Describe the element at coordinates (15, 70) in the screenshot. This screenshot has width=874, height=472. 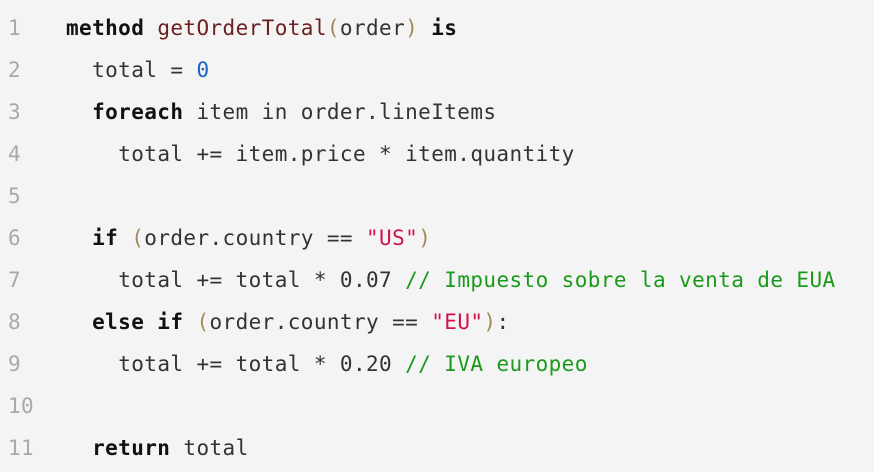
I see `line-number: 2` at that location.